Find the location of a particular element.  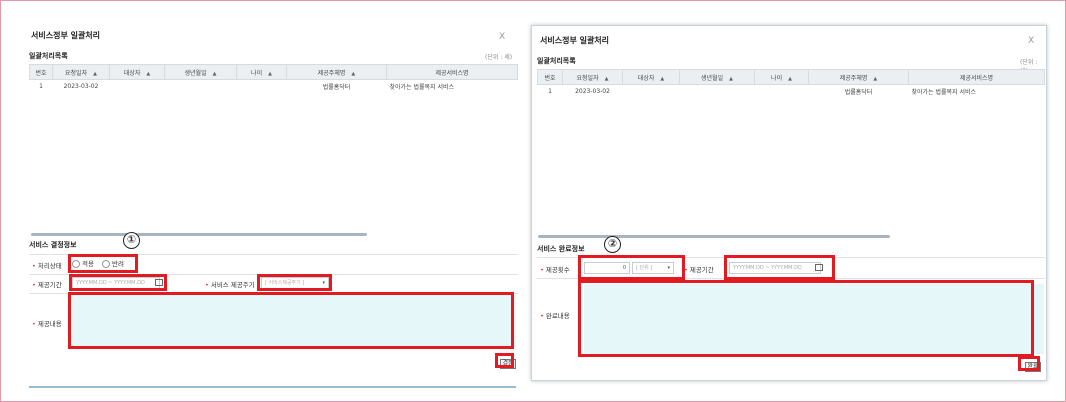

cycle-label: • 서비스 제공주기 is located at coordinates (230, 285).